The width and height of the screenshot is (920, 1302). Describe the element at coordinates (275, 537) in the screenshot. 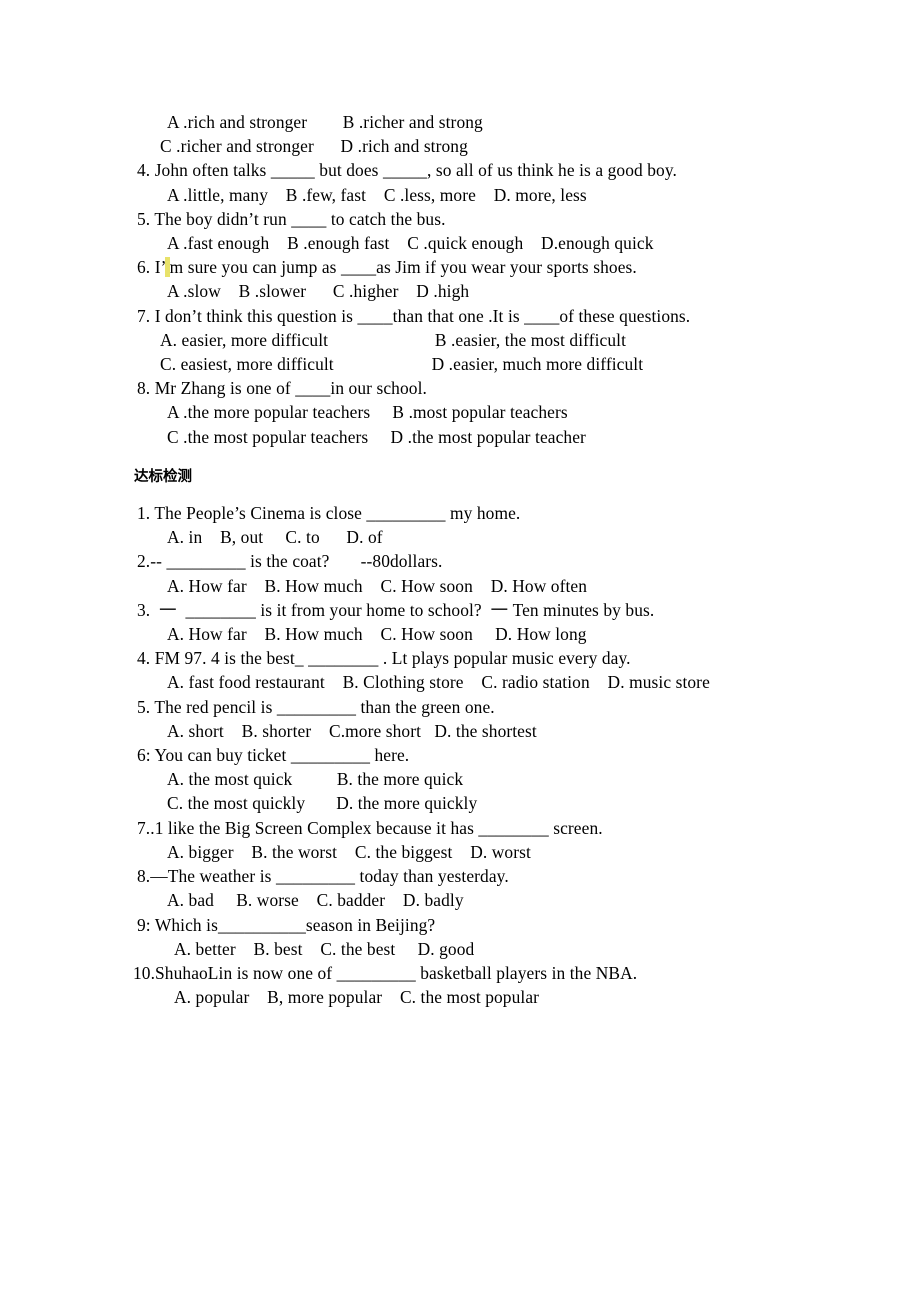

I see `s2-q1-options: A. in B, out C. to D. of` at that location.